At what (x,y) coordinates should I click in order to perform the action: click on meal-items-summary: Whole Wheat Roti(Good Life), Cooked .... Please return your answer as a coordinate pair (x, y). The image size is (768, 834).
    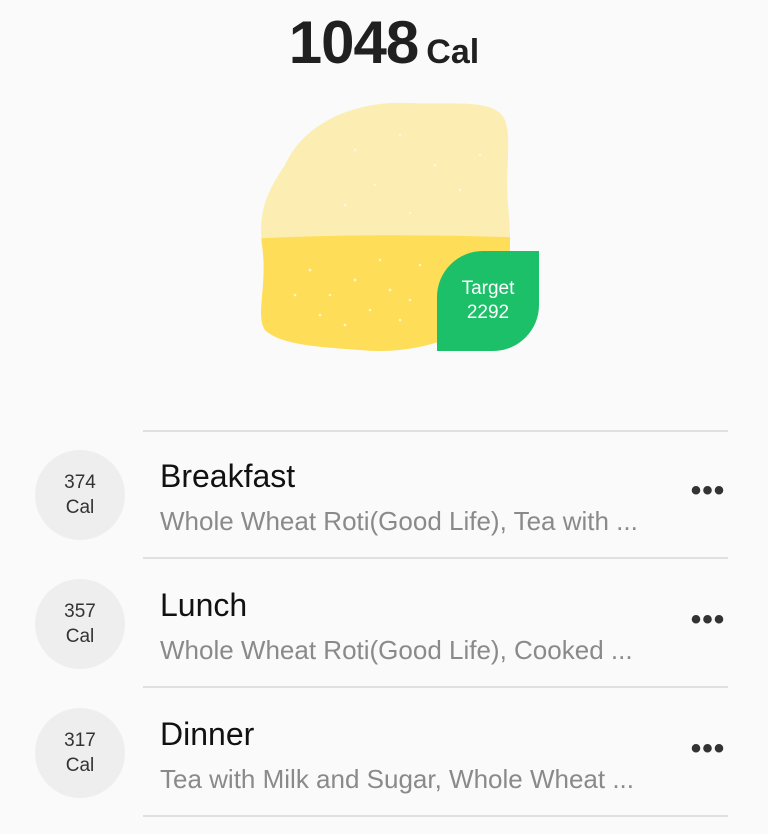
    Looking at the image, I should click on (396, 650).